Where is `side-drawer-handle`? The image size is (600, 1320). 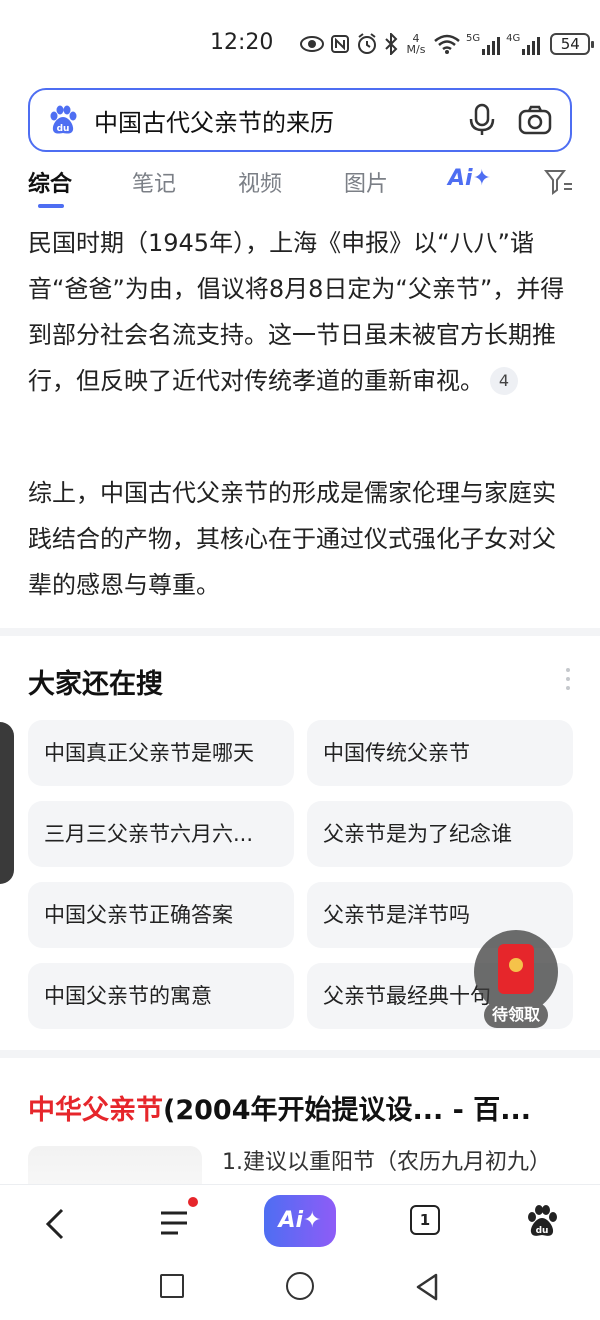 side-drawer-handle is located at coordinates (7, 803).